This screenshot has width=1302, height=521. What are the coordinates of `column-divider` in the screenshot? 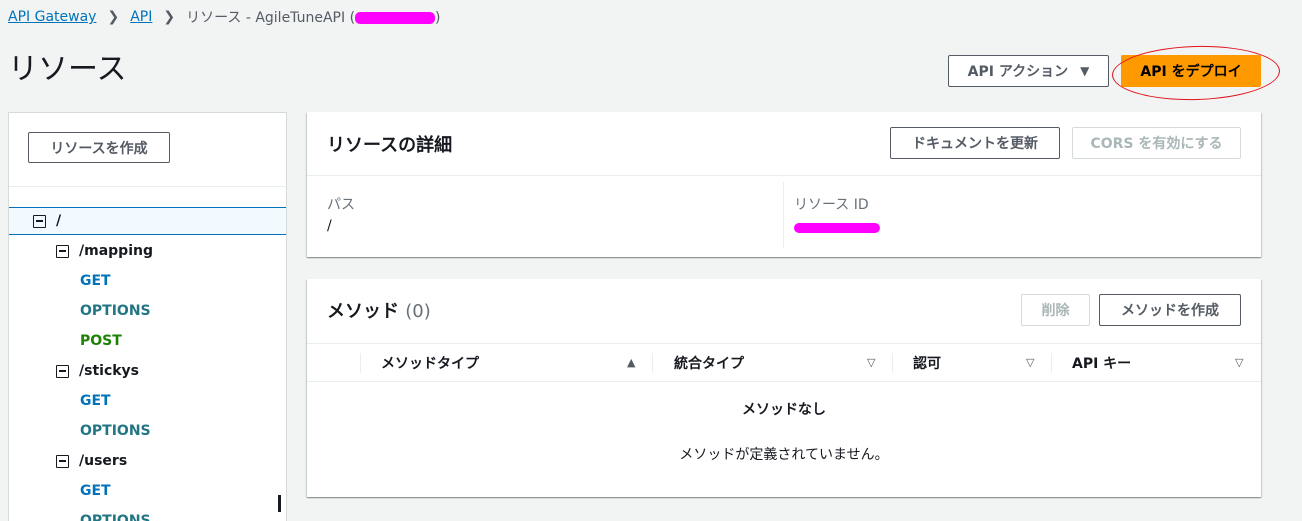 It's located at (783, 215).